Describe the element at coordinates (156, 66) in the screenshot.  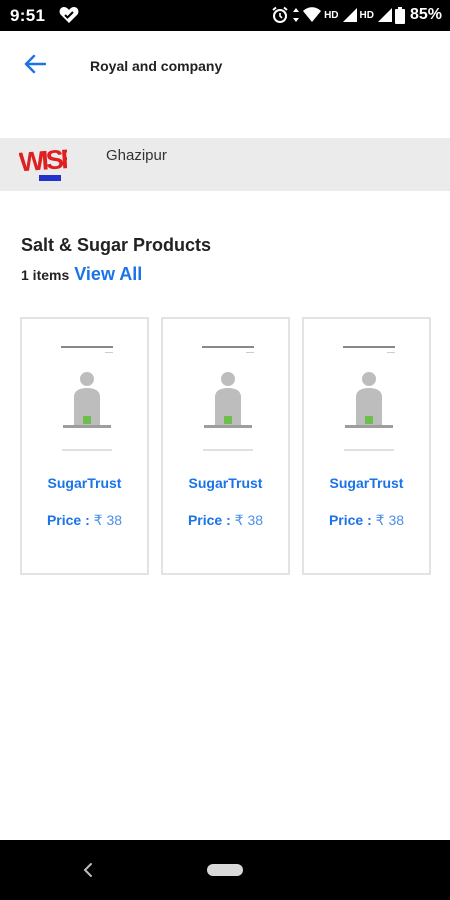
I see `page-title: Royal and company` at that location.